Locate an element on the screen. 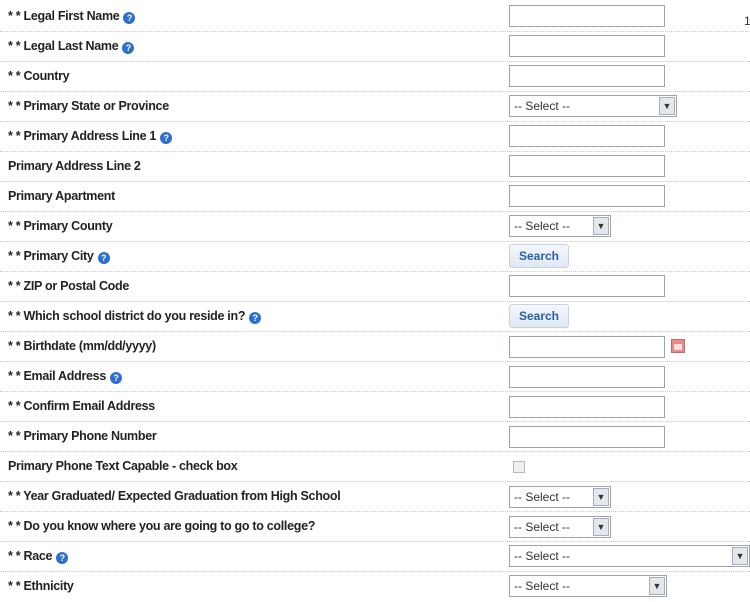 The height and width of the screenshot is (602, 750). zip-label: * * ZIP or Postal Code is located at coordinates (69, 286).